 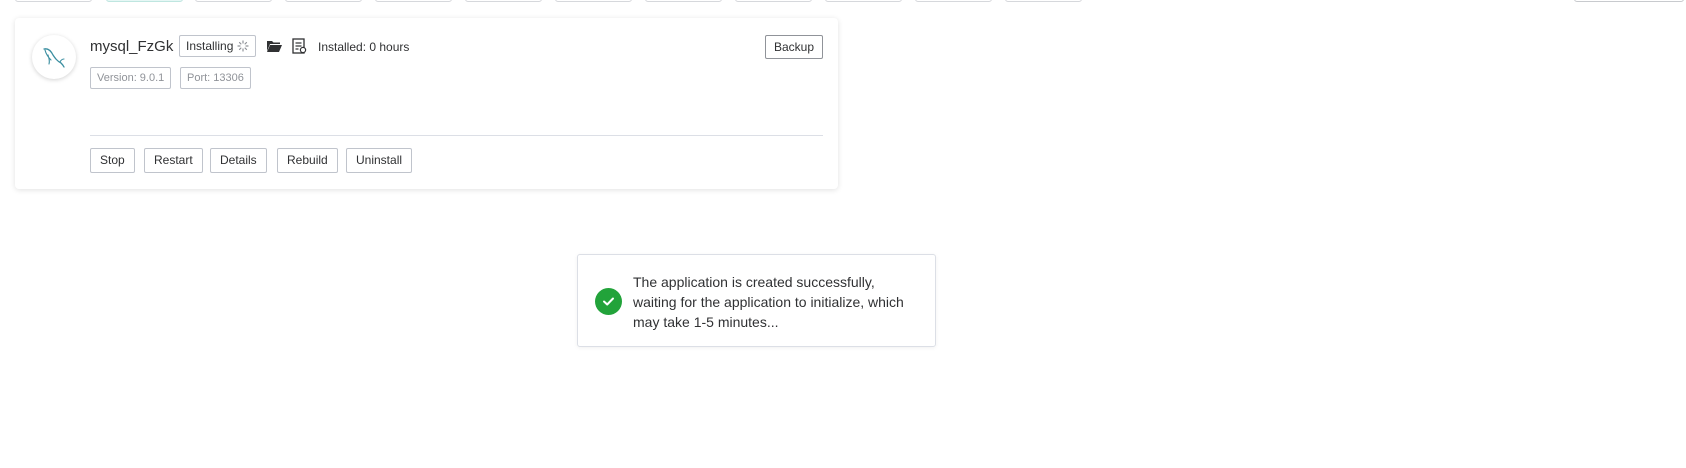 I want to click on stop-button: Stop, so click(x=112, y=160).